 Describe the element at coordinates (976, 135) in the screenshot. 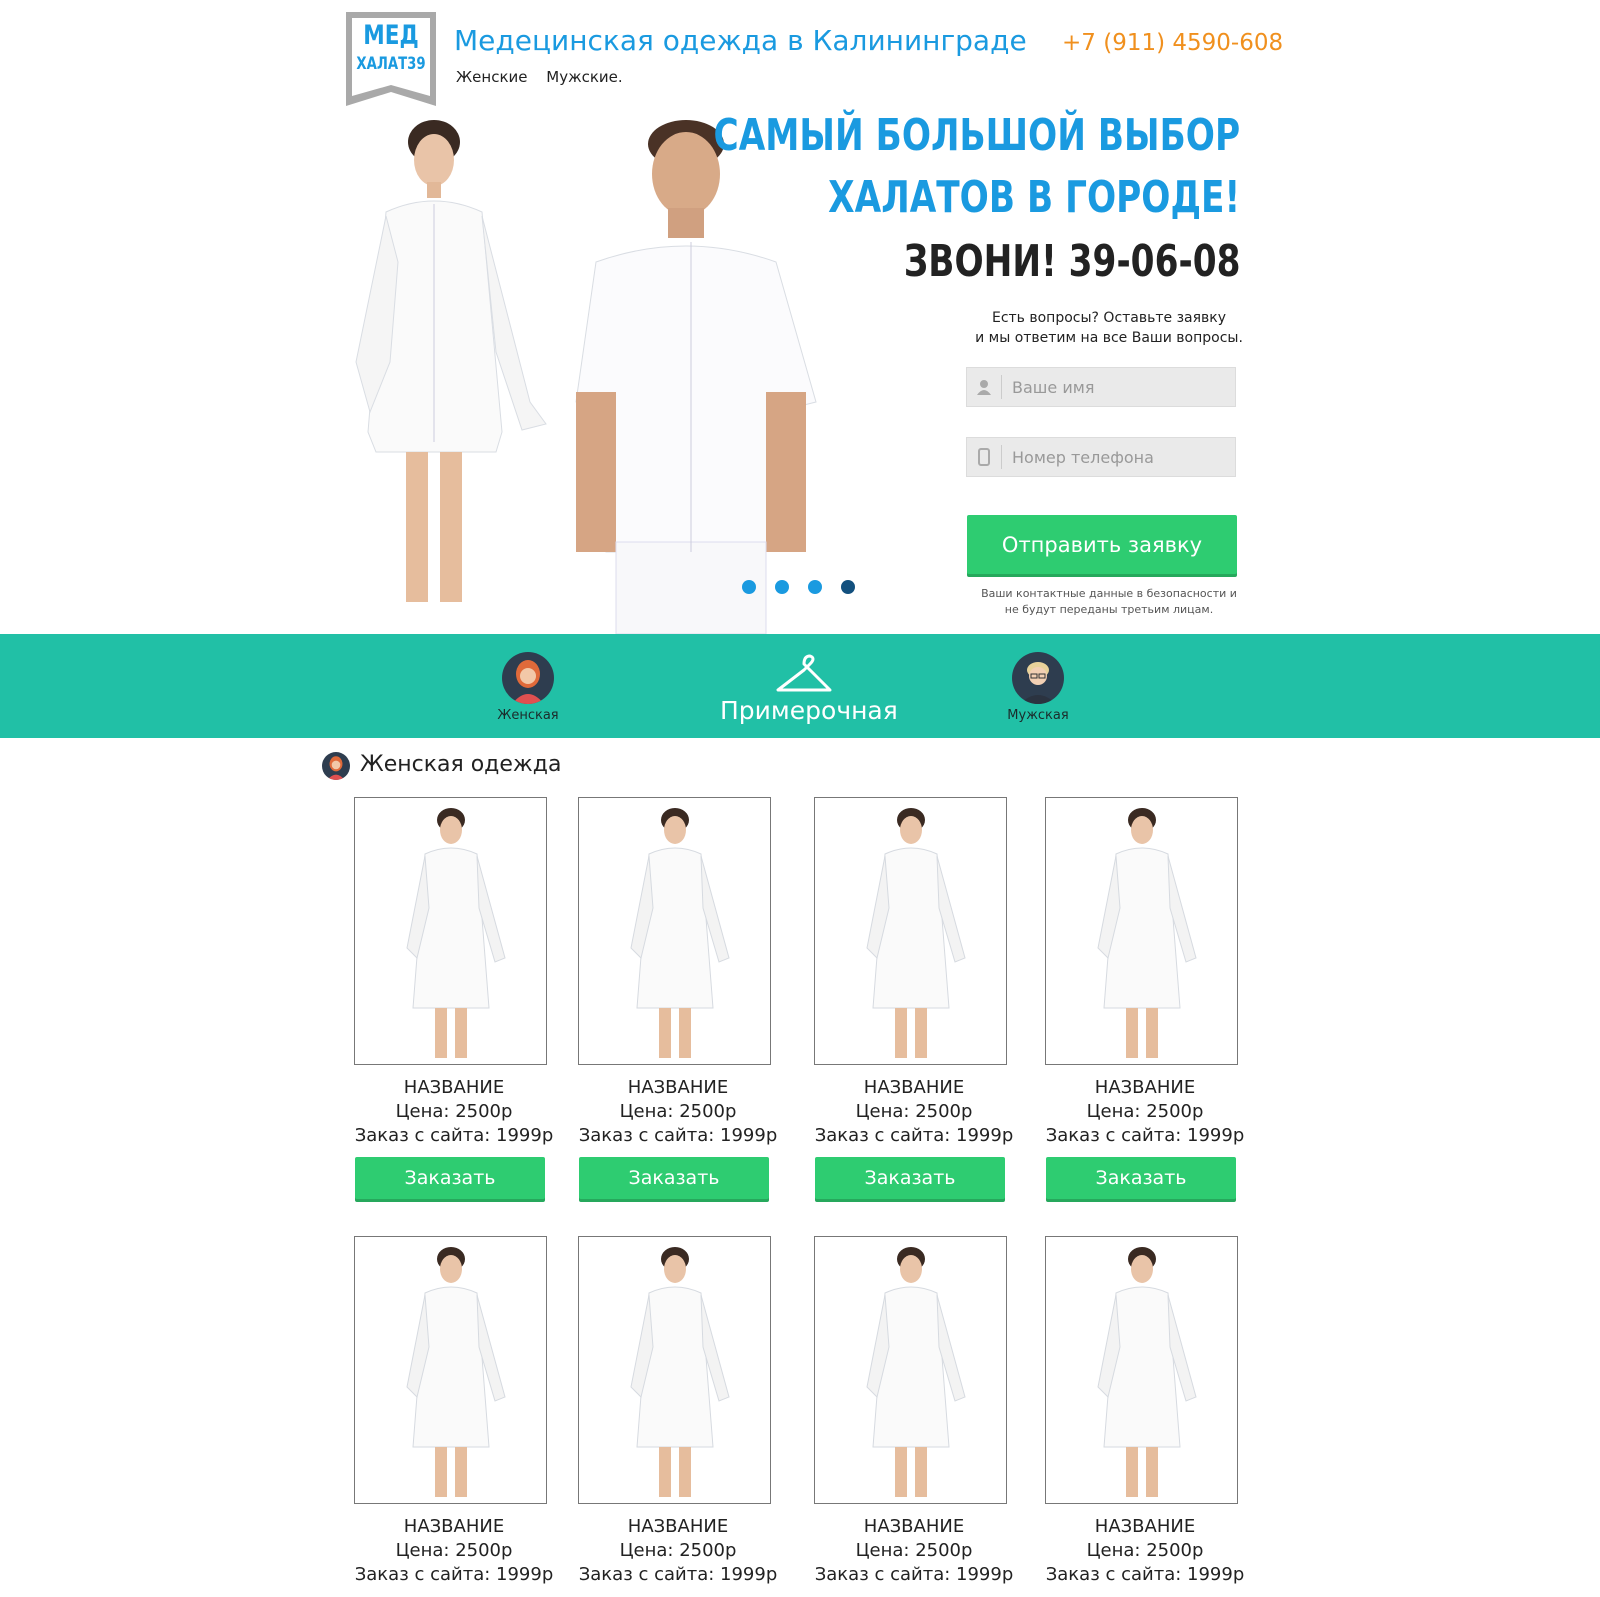

I see `hero-headline-1: САМЫЙ БОЛЬШОЙ ВЫБОР` at that location.